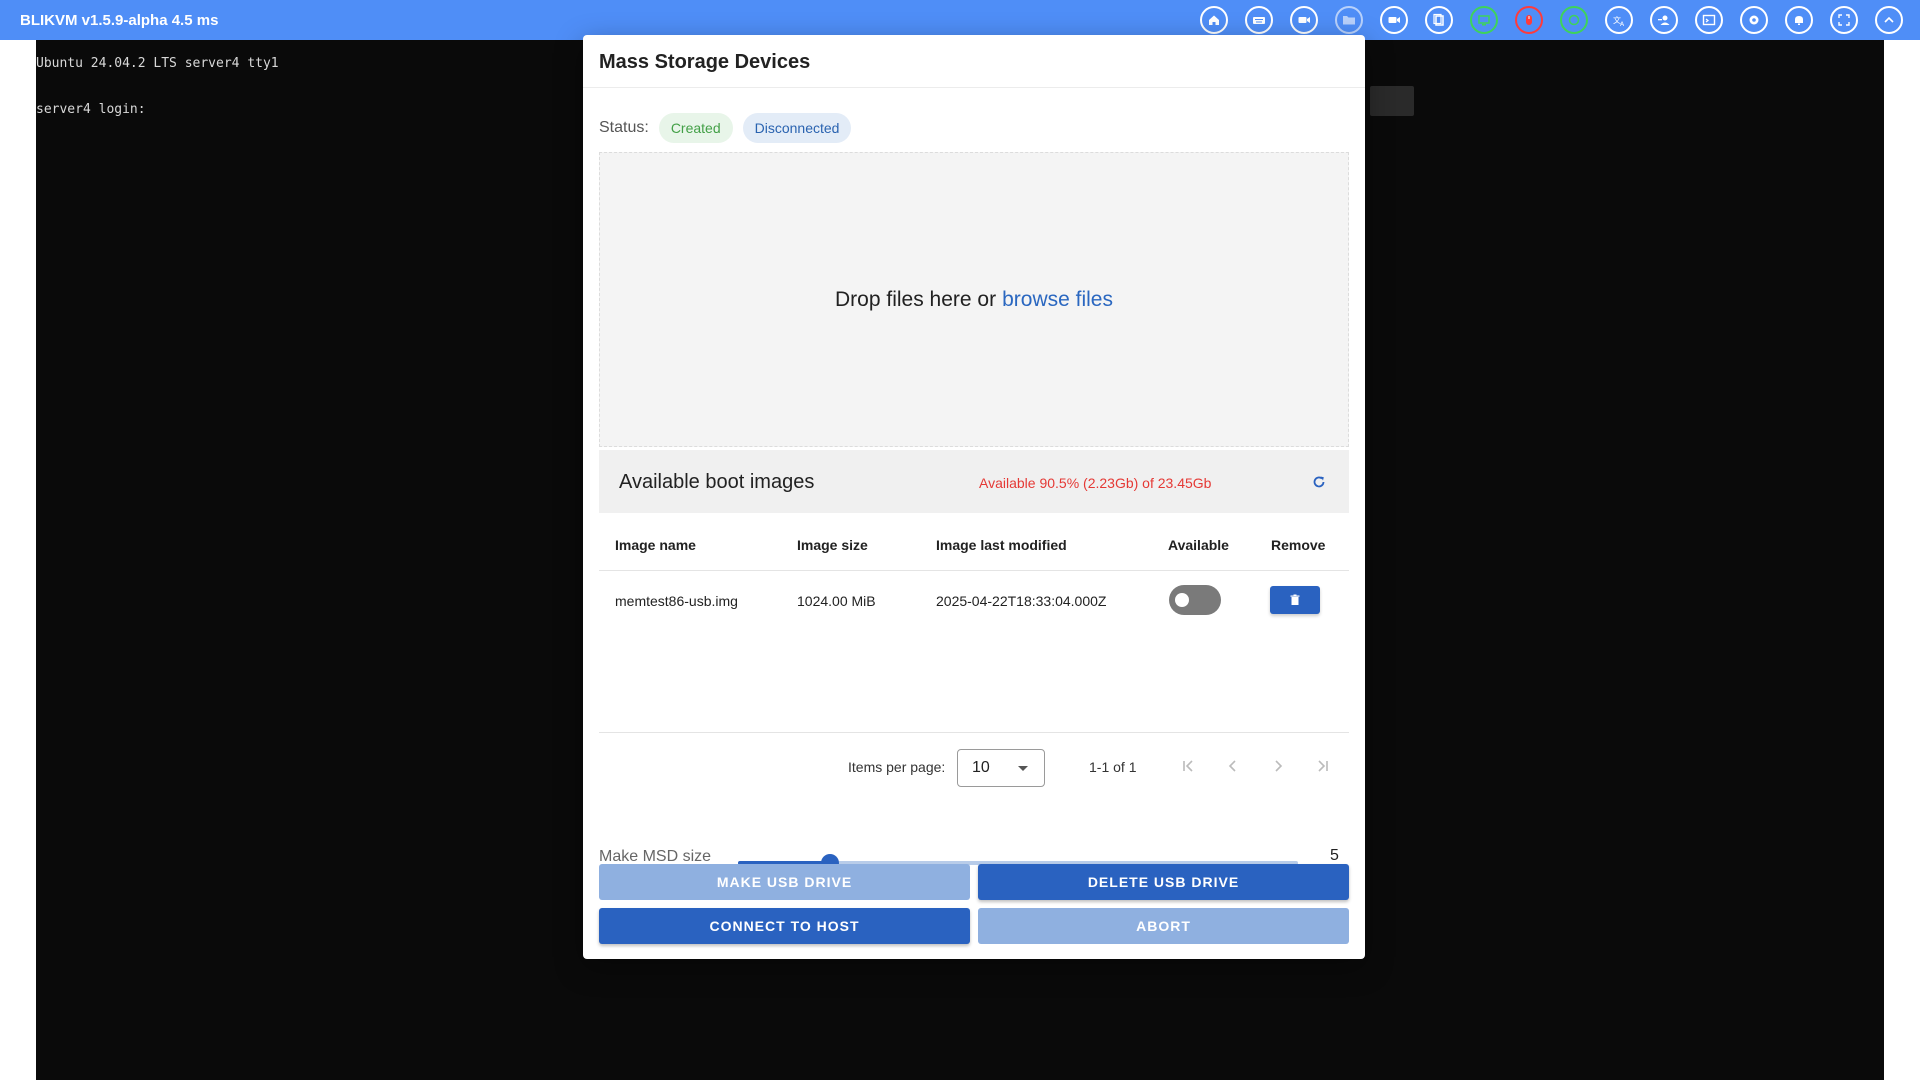 The width and height of the screenshot is (1920, 1080). I want to click on trash-icon, so click(1295, 599).